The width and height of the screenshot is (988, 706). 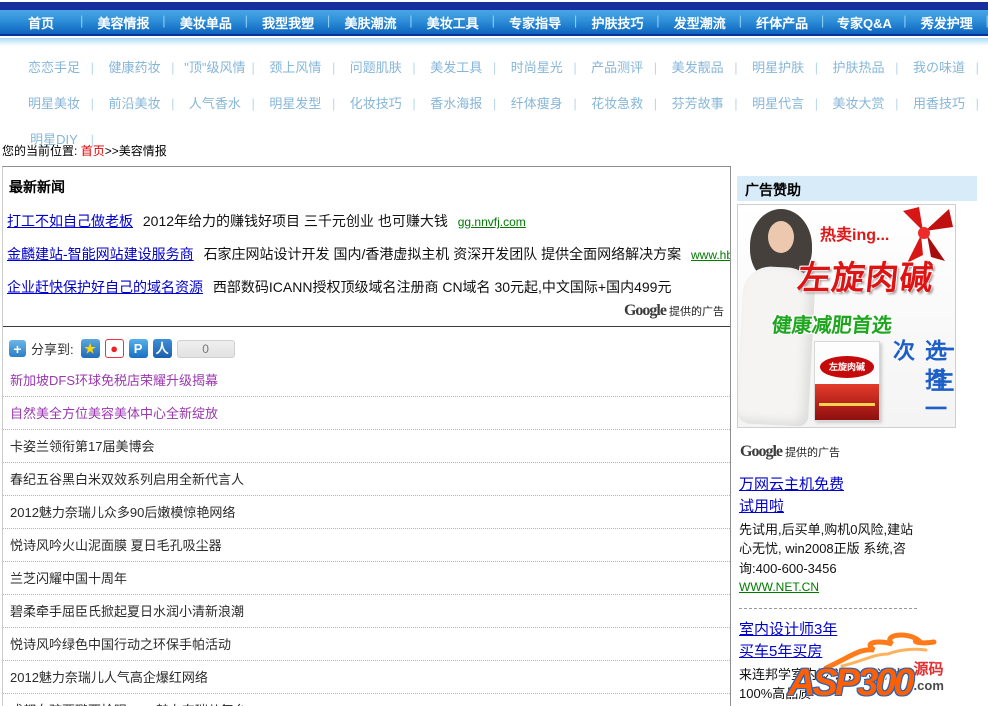 What do you see at coordinates (162, 348) in the screenshot?
I see `renren-icon: 人` at bounding box center [162, 348].